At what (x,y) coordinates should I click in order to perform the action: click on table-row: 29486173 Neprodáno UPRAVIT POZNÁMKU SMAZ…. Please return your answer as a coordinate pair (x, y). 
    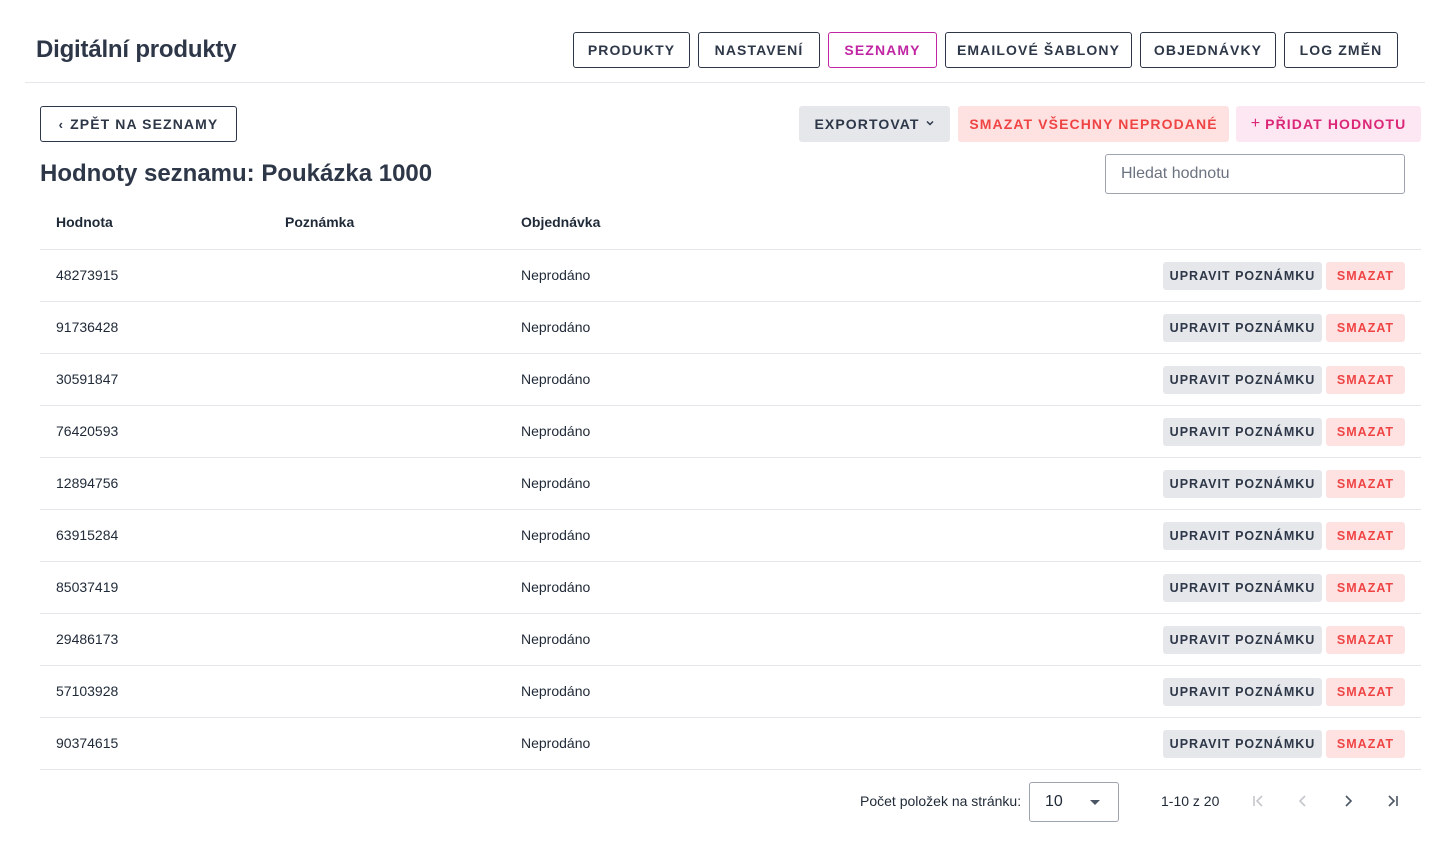
    Looking at the image, I should click on (730, 640).